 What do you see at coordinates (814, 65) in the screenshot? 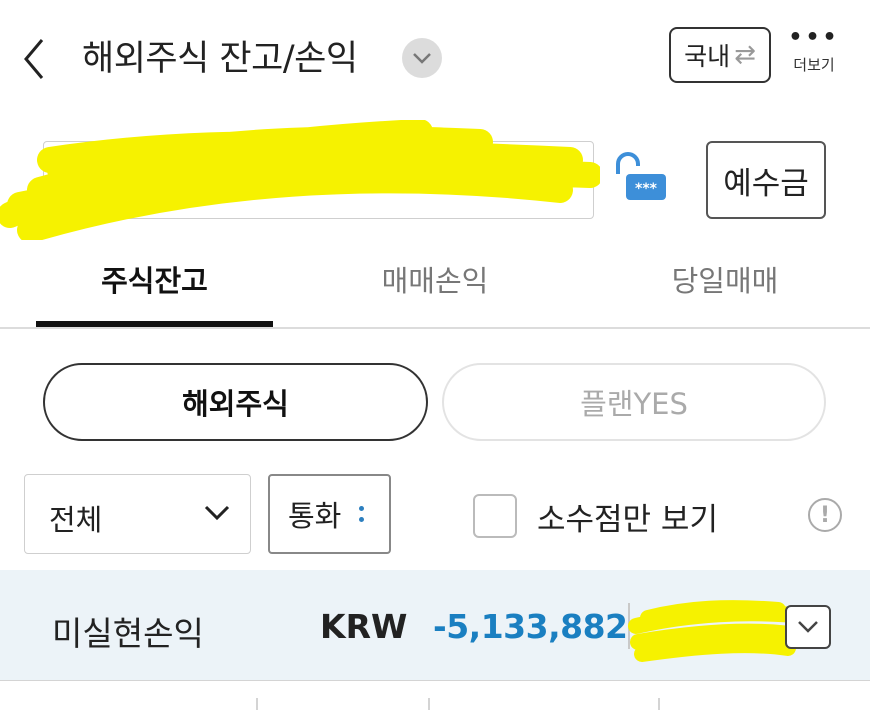
I see `more-label: 더보기` at bounding box center [814, 65].